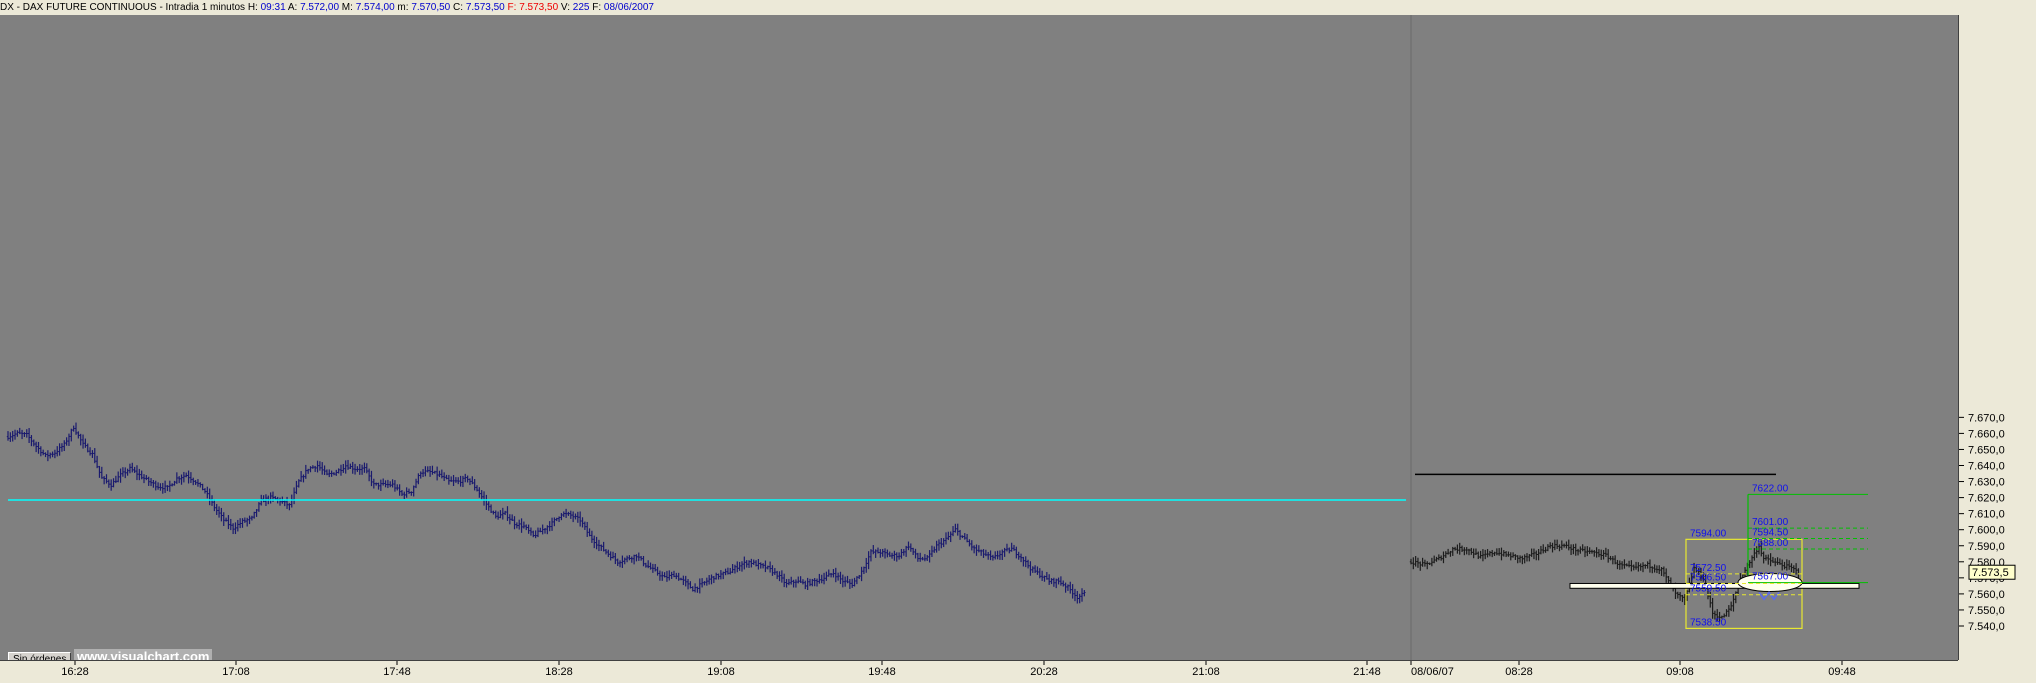  What do you see at coordinates (397, 672) in the screenshot?
I see `x-tick-label: 17:48` at bounding box center [397, 672].